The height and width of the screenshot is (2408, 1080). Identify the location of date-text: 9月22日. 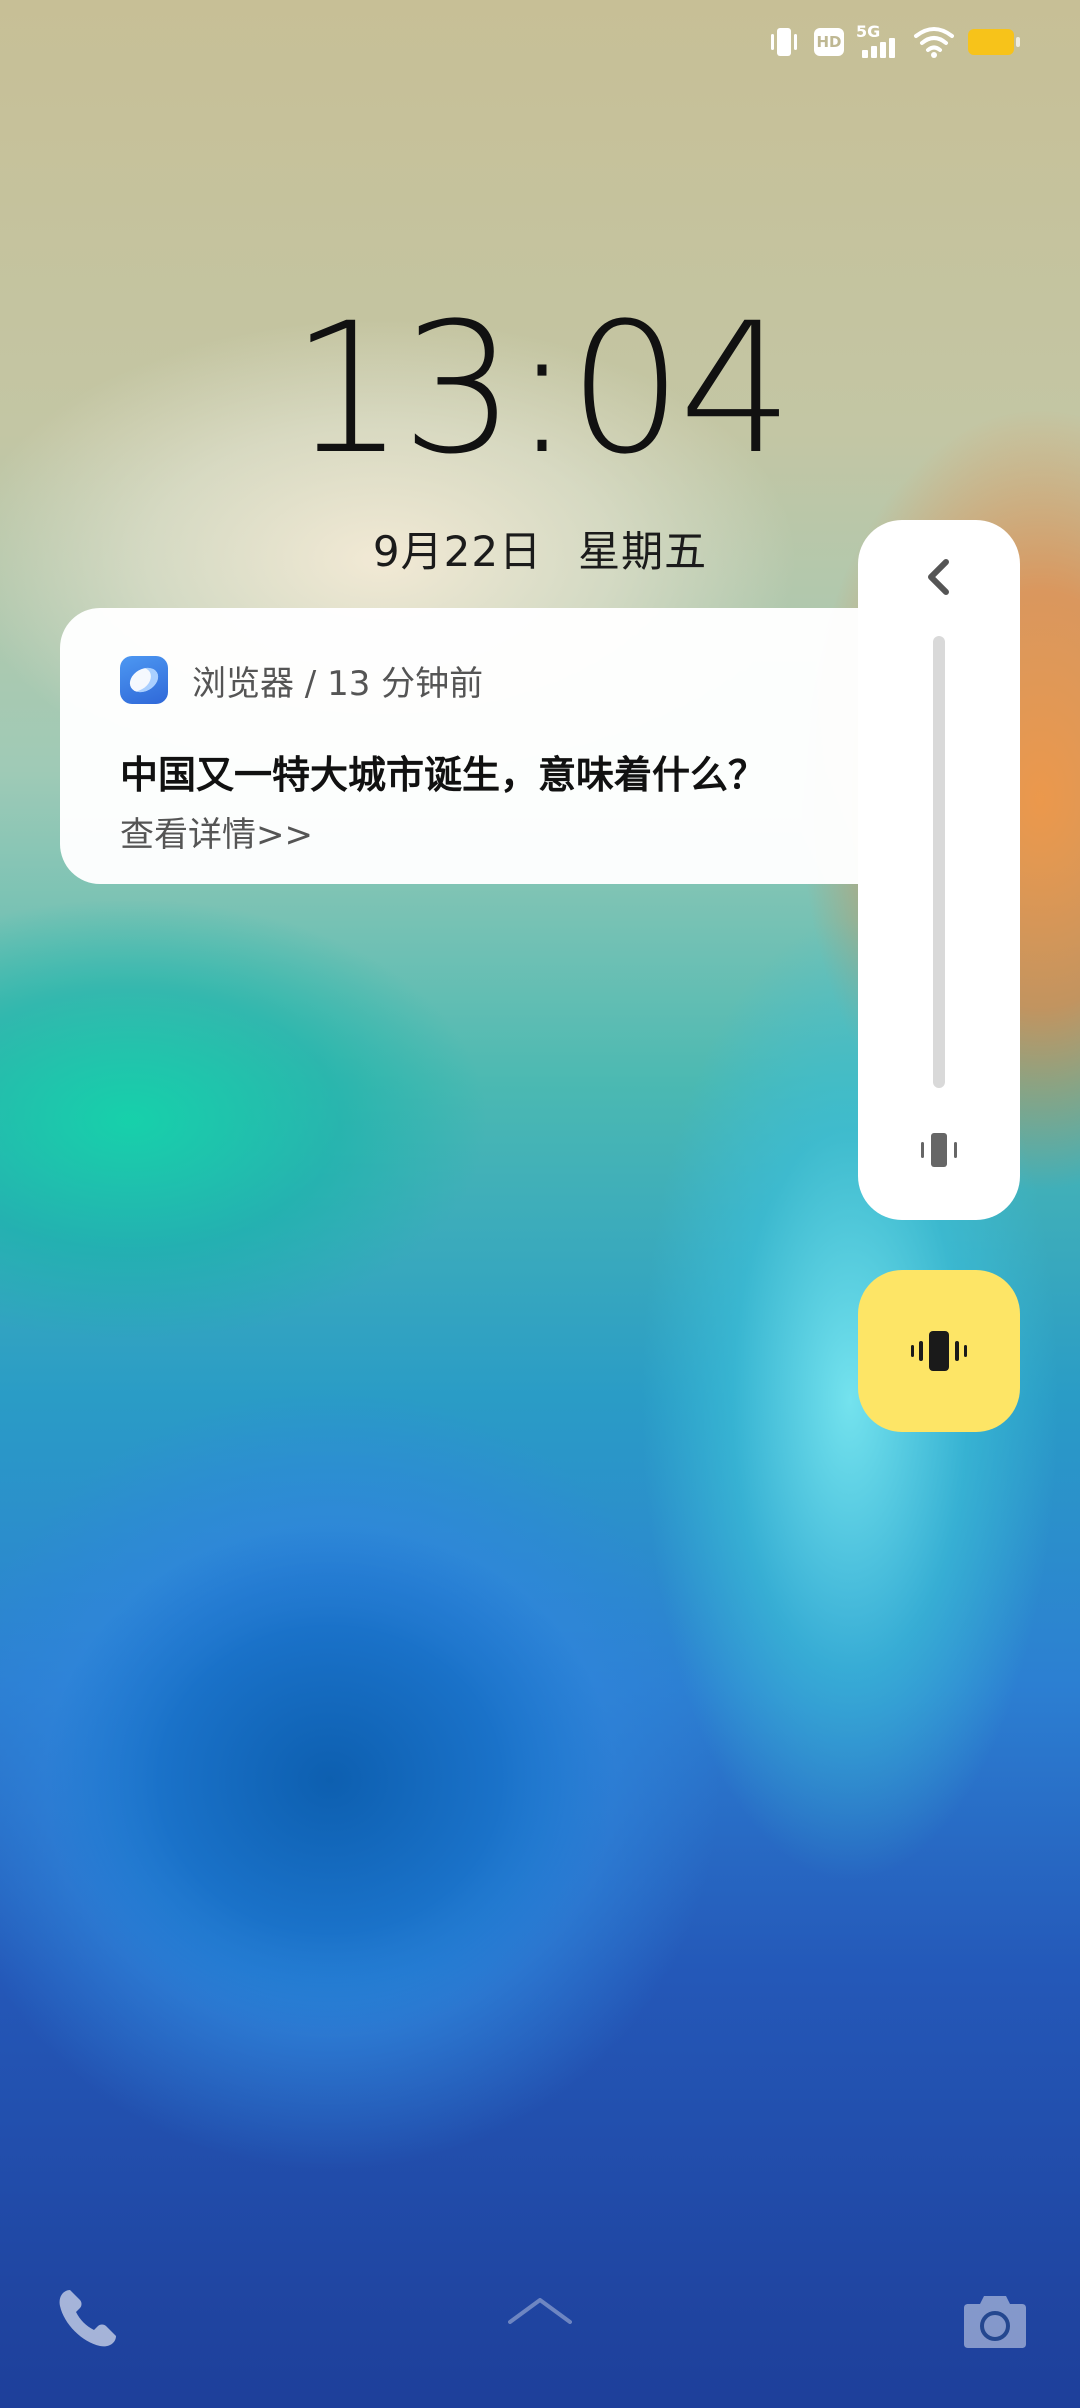
(457, 551).